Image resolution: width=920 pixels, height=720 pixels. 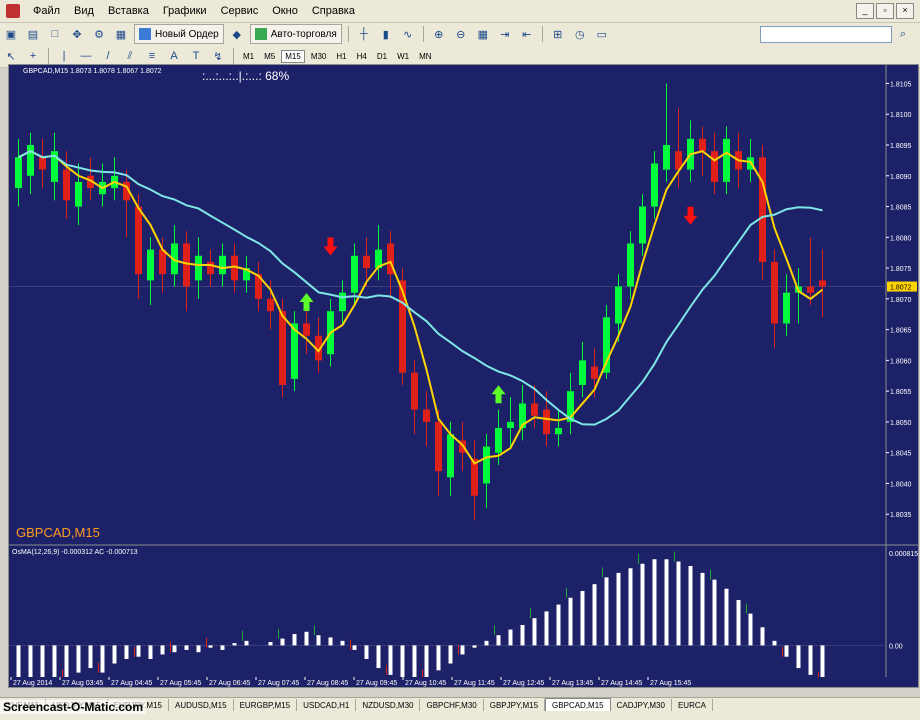 What do you see at coordinates (578, 705) in the screenshot?
I see `chart-tab: GBPCAD,M15` at bounding box center [578, 705].